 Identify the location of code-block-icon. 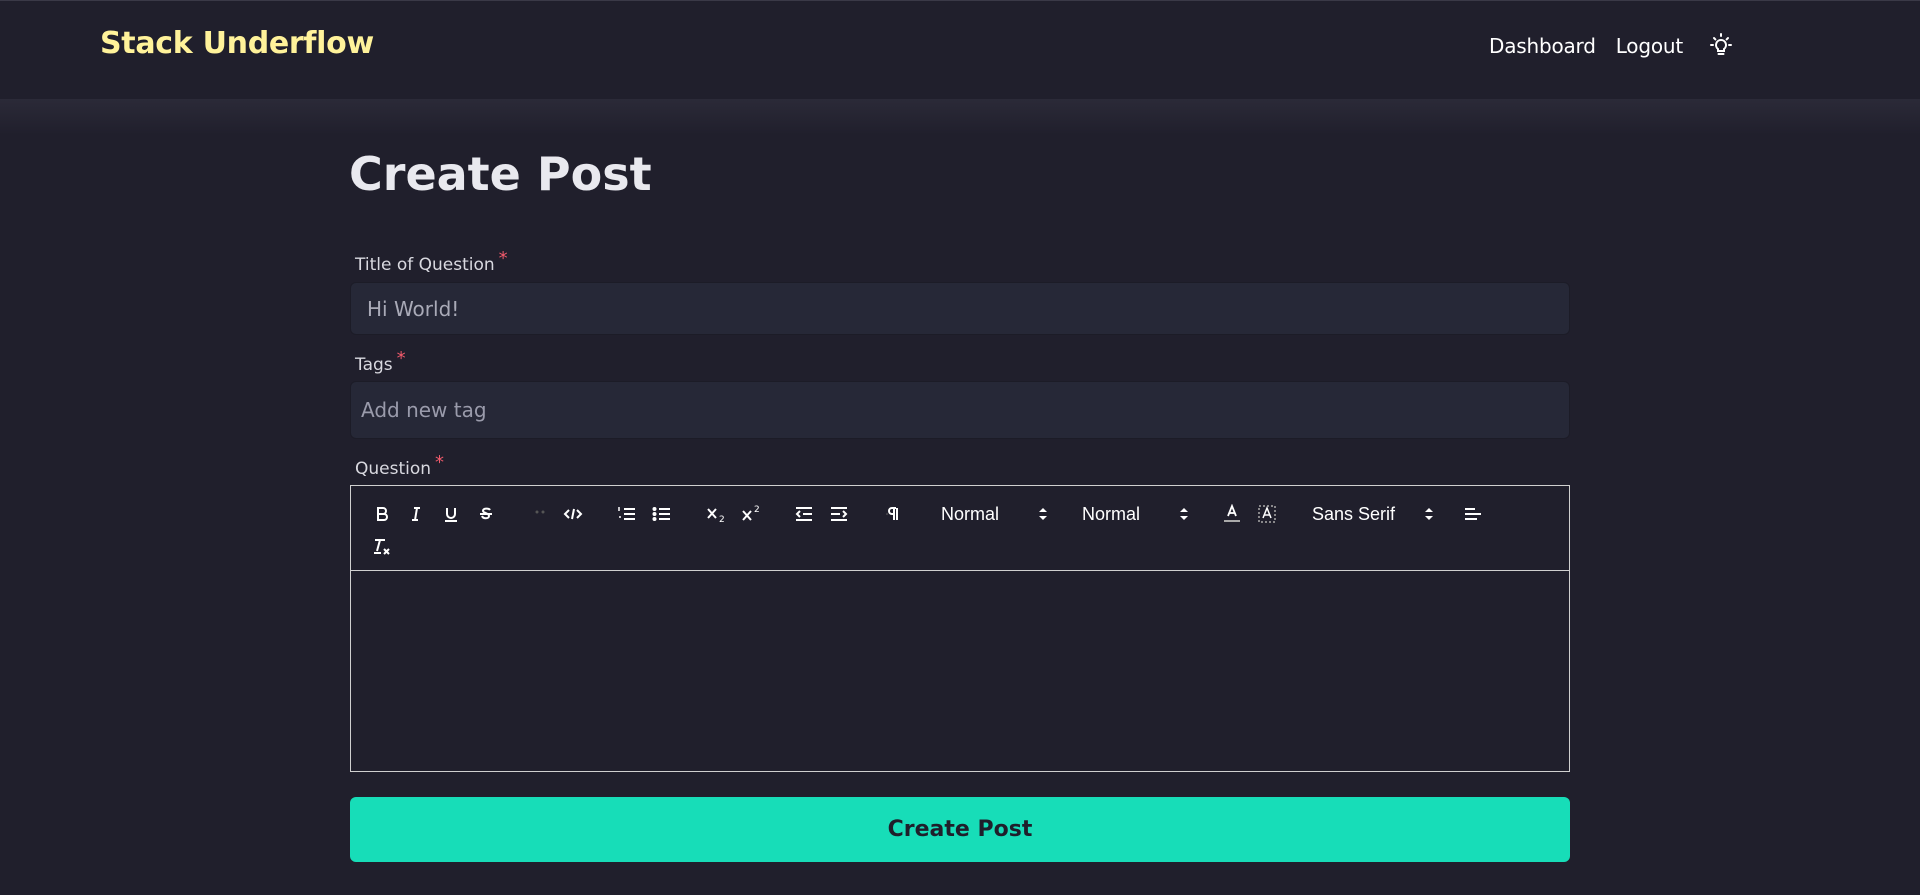
(573, 514).